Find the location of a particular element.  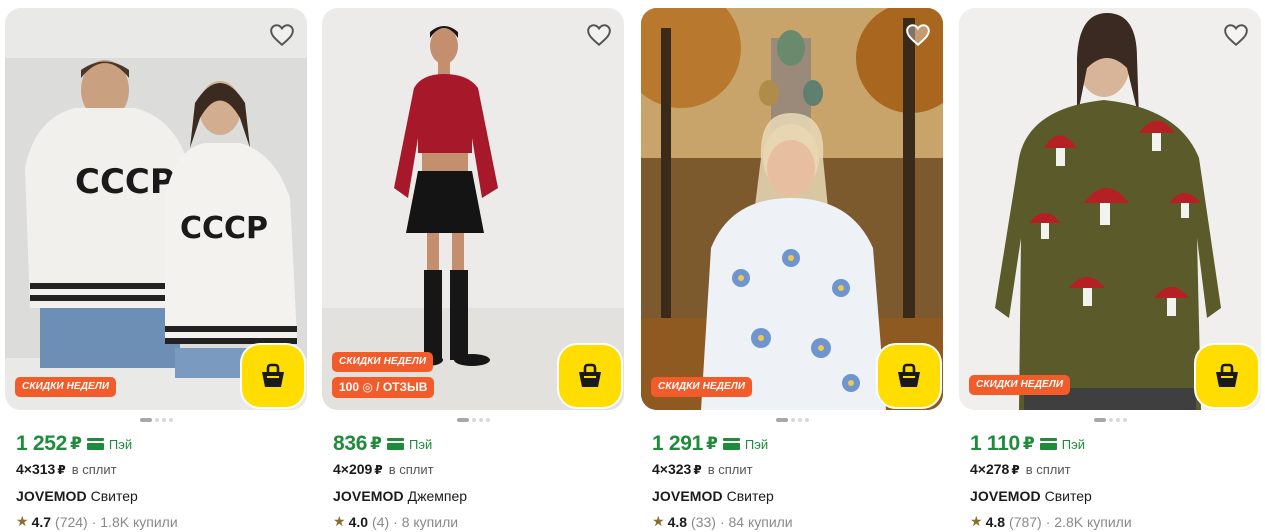

price: 1 252 is located at coordinates (42, 443).